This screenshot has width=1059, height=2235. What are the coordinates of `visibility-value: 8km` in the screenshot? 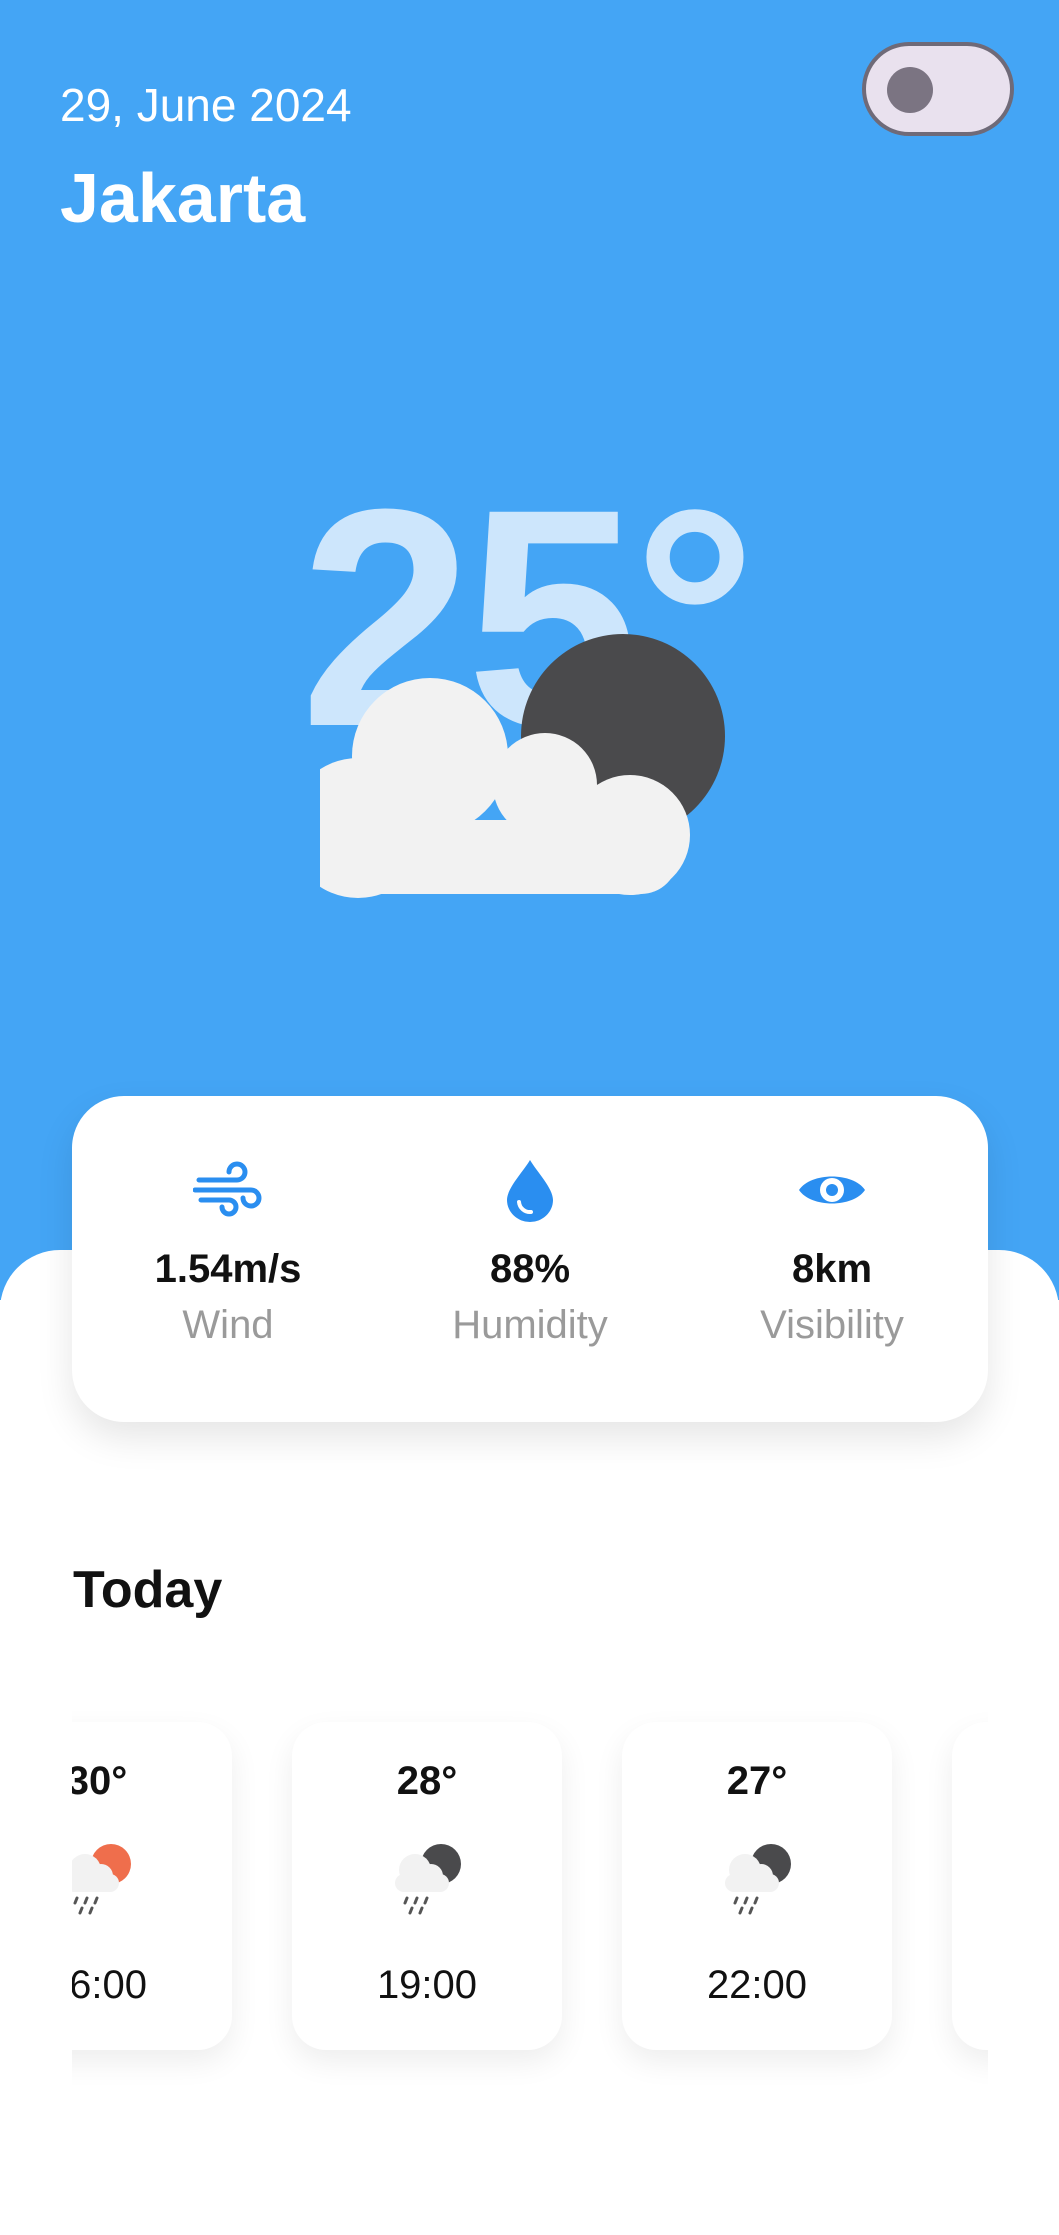 It's located at (832, 1269).